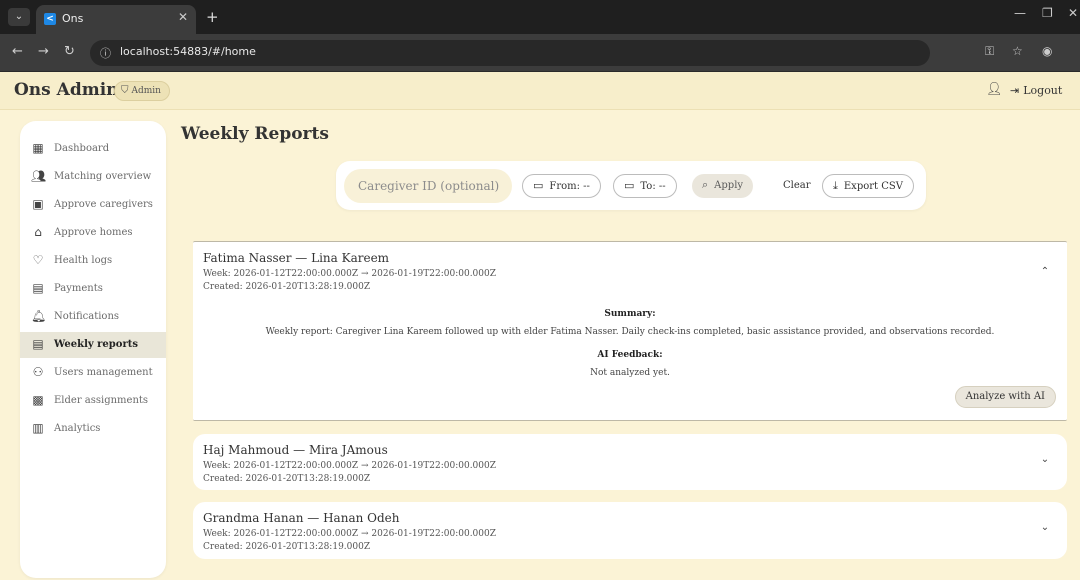 This screenshot has width=1080, height=580. I want to click on sidebar-item-weekly-reports: ▤ Weekly reports, so click(93, 345).